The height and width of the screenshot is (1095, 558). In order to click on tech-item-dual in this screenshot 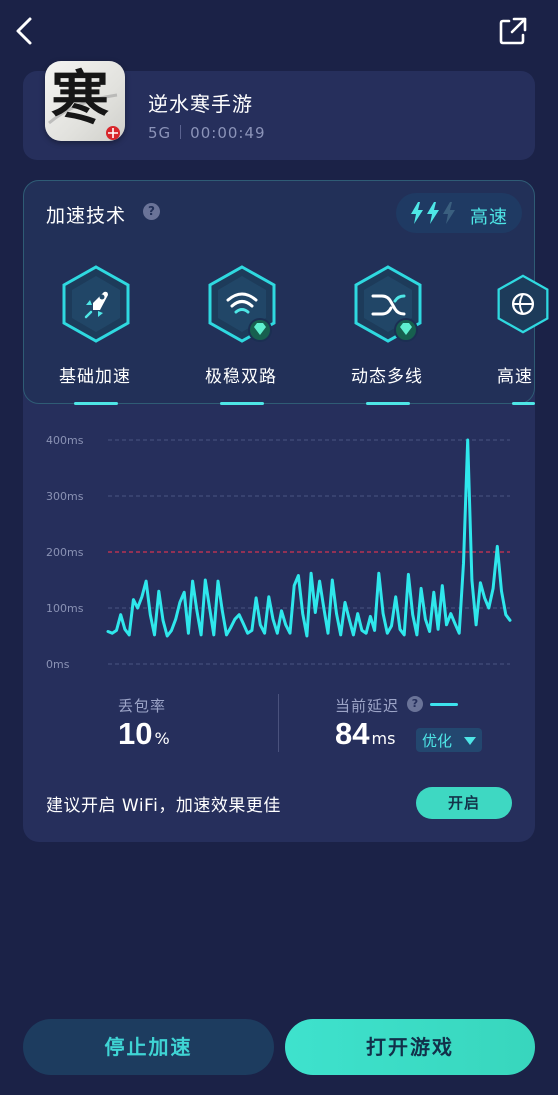, I will do `click(242, 309)`.